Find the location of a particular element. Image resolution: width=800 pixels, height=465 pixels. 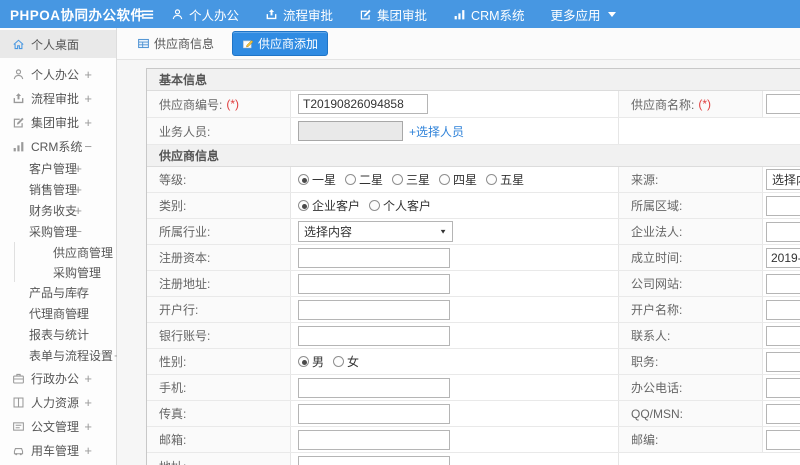

sidebar-item-label: 人力资源 is located at coordinates (55, 402).